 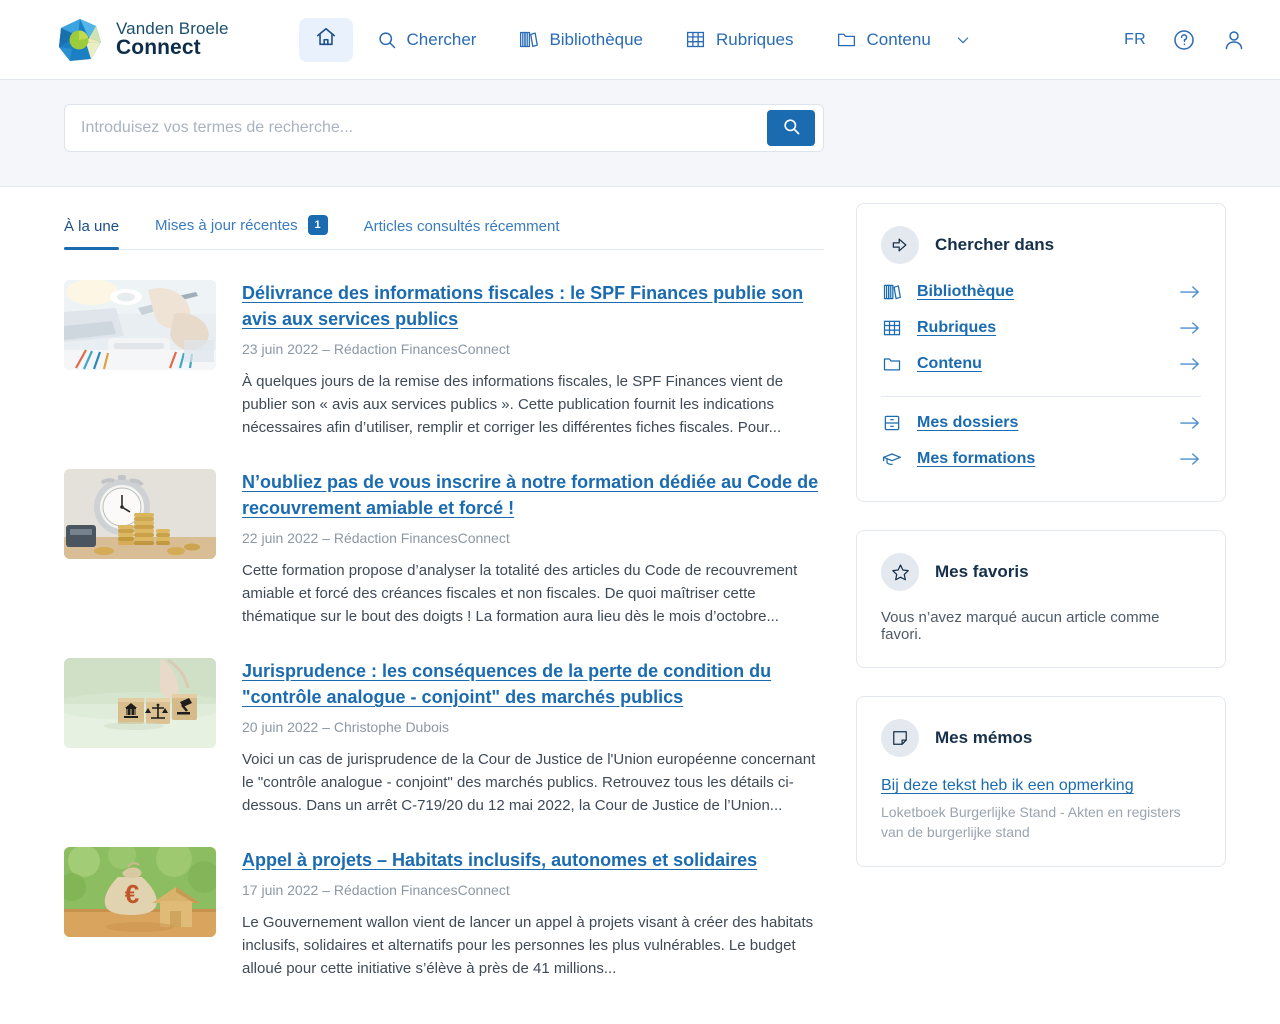 I want to click on sidebar-link-label: Rubriques, so click(x=957, y=327).